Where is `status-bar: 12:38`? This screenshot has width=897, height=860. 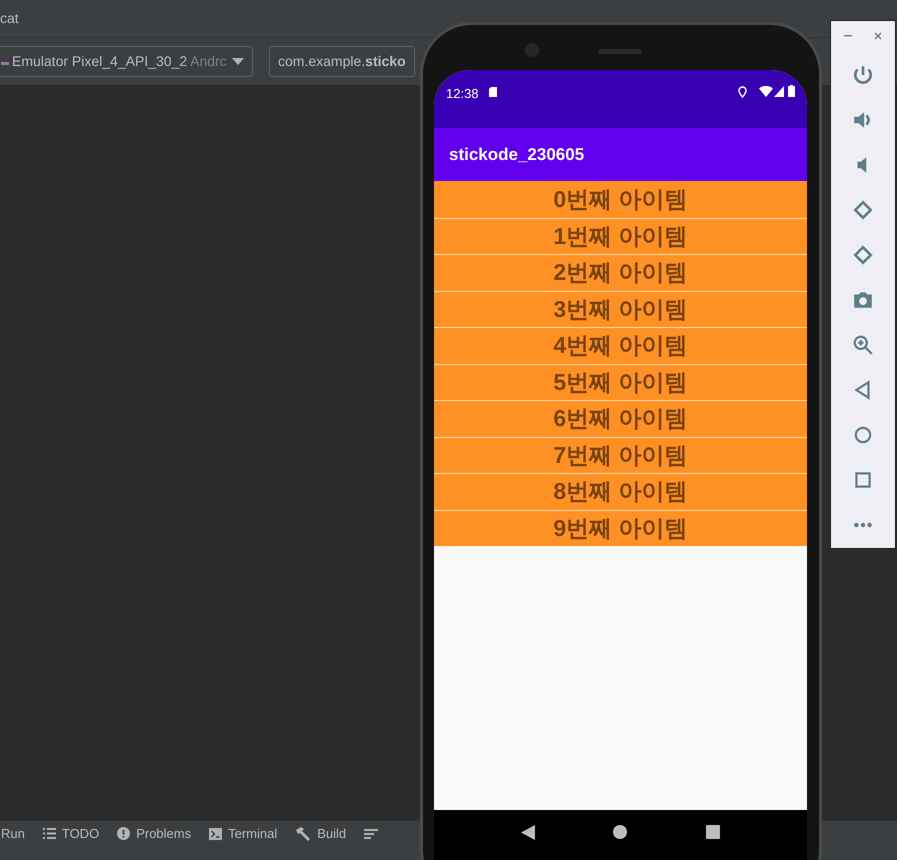
status-bar: 12:38 is located at coordinates (620, 99).